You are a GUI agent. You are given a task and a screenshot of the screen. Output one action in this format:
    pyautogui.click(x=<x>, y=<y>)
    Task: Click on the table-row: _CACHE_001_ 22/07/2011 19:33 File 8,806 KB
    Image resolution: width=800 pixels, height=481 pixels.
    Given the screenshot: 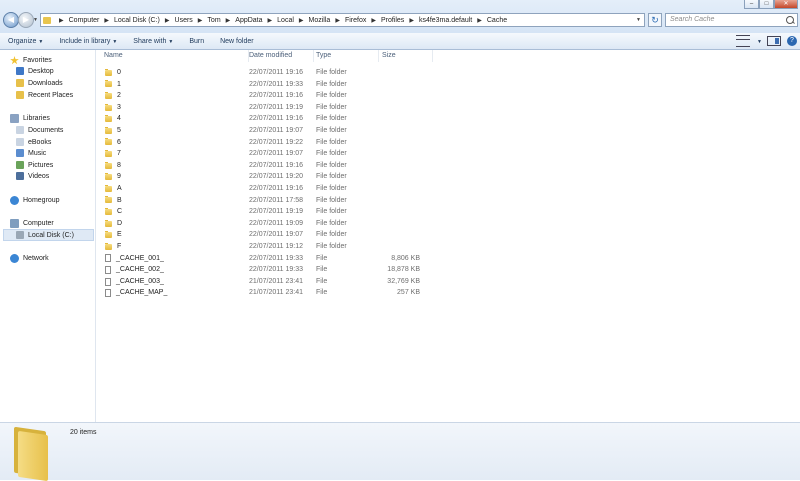 What is the action you would take?
    pyautogui.click(x=448, y=259)
    